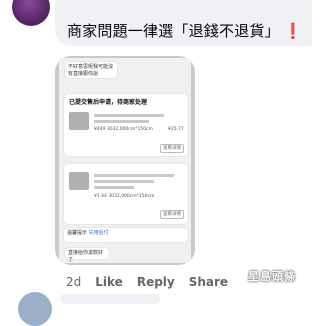 The image size is (320, 326). Describe the element at coordinates (173, 31) in the screenshot. I see `comment-body: 商家問題一律選「退錢不退貨」` at that location.